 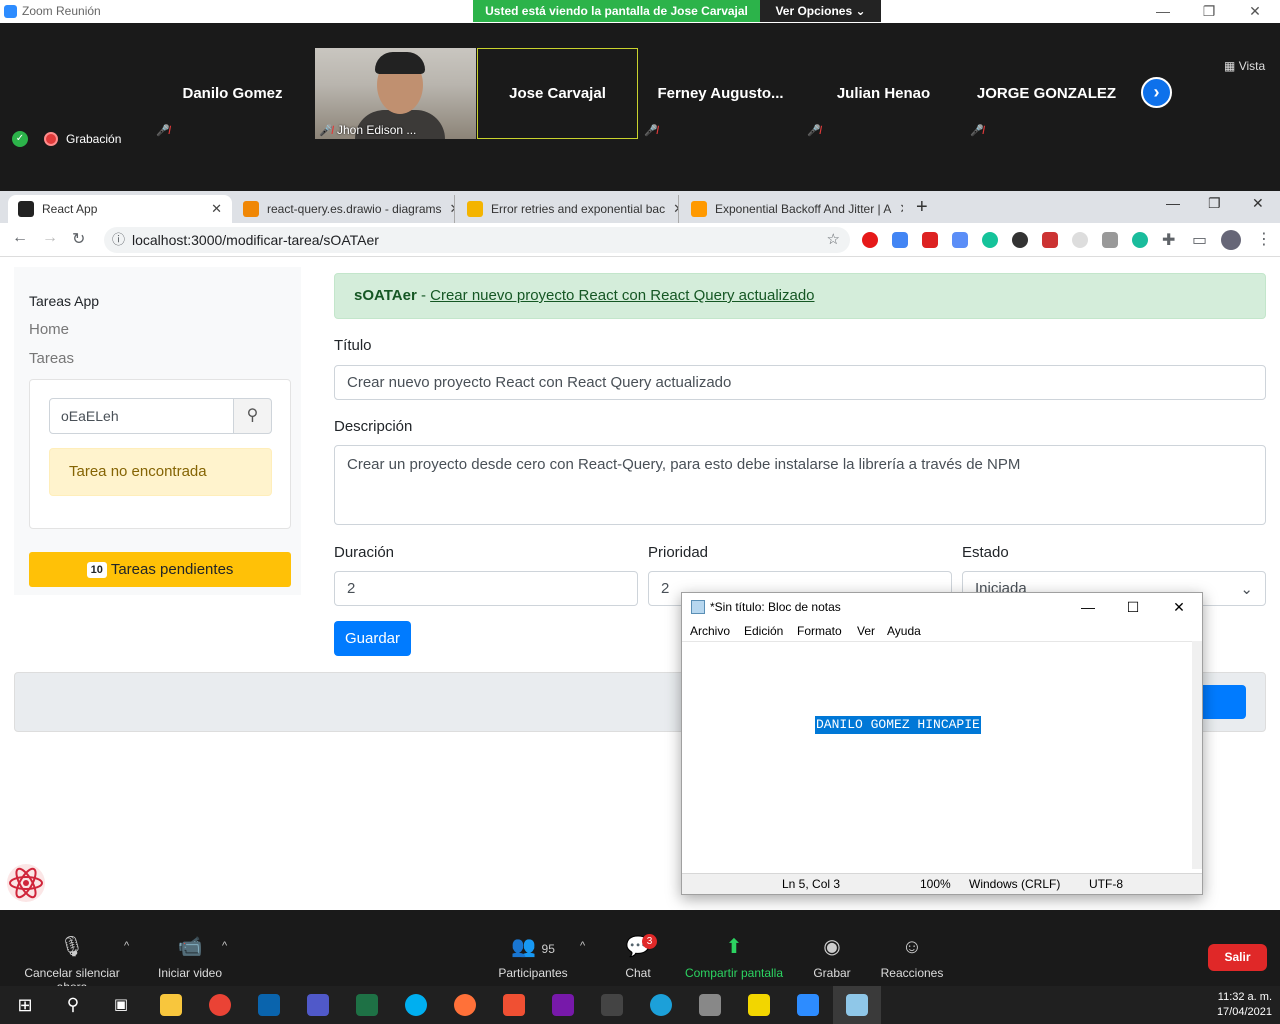 What do you see at coordinates (118, 240) in the screenshot?
I see `info-icon: ⓘ` at bounding box center [118, 240].